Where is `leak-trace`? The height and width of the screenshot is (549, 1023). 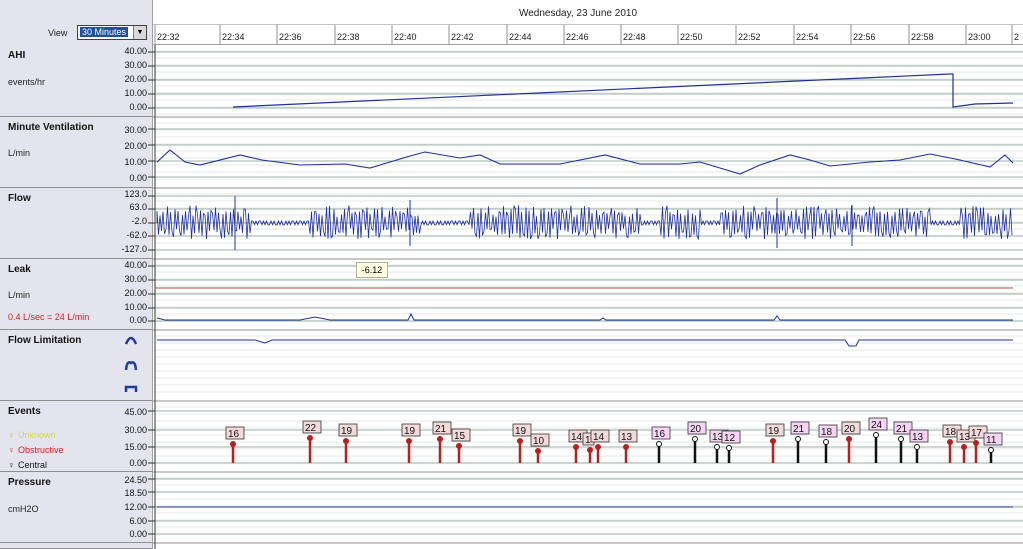
leak-trace is located at coordinates (584, 316).